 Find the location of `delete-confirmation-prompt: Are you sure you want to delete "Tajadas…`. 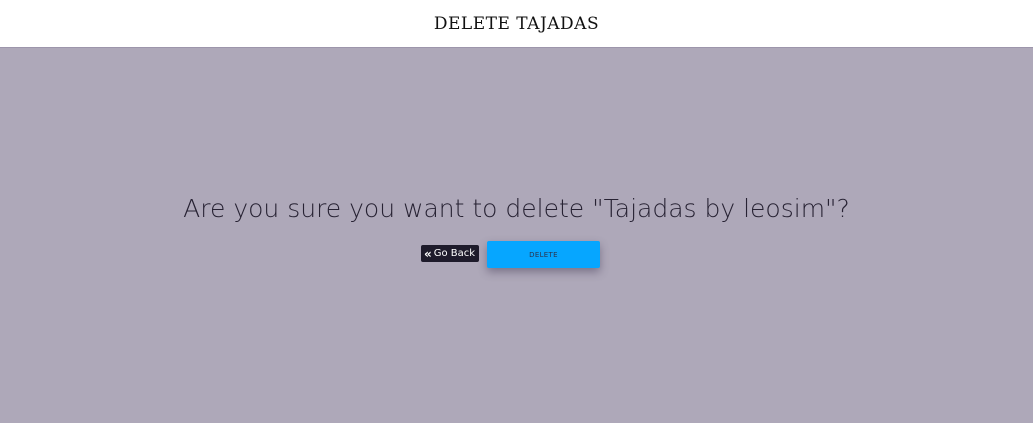

delete-confirmation-prompt: Are you sure you want to delete "Tajadas… is located at coordinates (516, 208).